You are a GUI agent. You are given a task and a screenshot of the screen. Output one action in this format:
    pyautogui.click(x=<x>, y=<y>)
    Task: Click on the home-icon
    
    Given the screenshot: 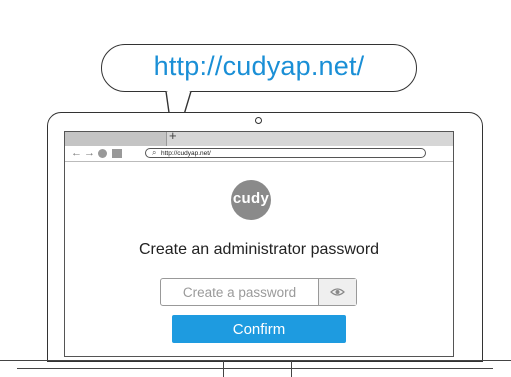 What is the action you would take?
    pyautogui.click(x=117, y=153)
    